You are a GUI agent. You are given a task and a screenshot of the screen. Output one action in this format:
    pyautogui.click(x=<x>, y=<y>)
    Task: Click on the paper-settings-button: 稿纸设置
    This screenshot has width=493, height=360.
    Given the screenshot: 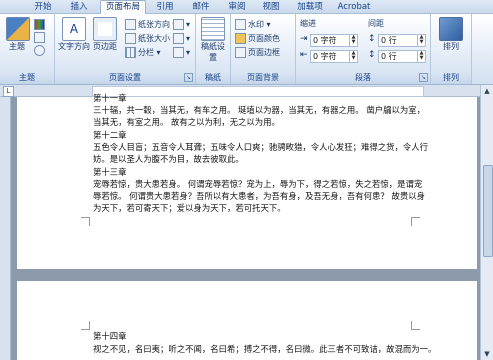 What is the action you would take?
    pyautogui.click(x=213, y=40)
    